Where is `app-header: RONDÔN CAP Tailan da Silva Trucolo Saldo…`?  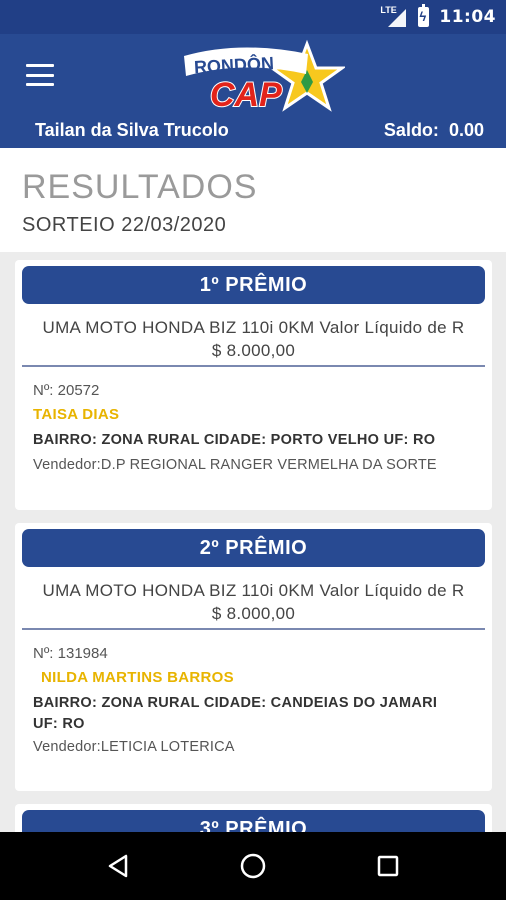 app-header: RONDÔN CAP Tailan da Silva Trucolo Saldo… is located at coordinates (253, 91).